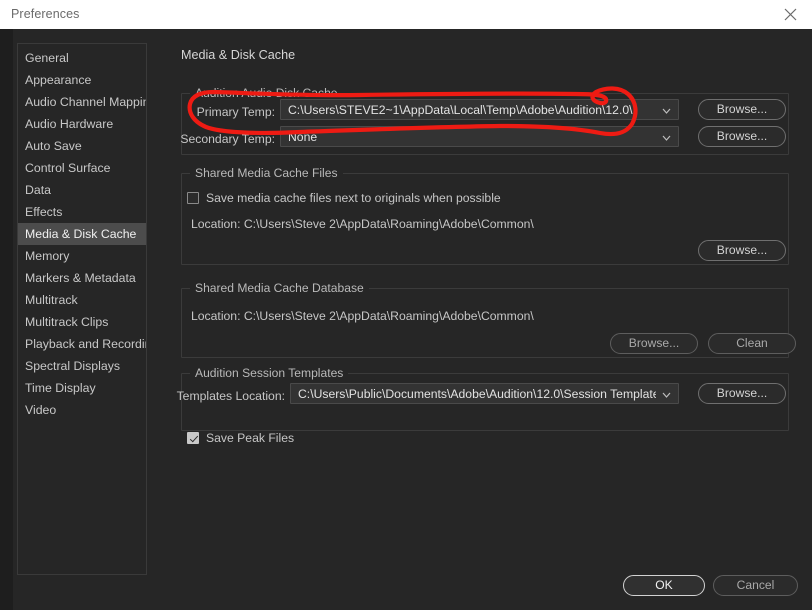  Describe the element at coordinates (82, 146) in the screenshot. I see `sidebar-item-auto-save: Auto Save` at that location.